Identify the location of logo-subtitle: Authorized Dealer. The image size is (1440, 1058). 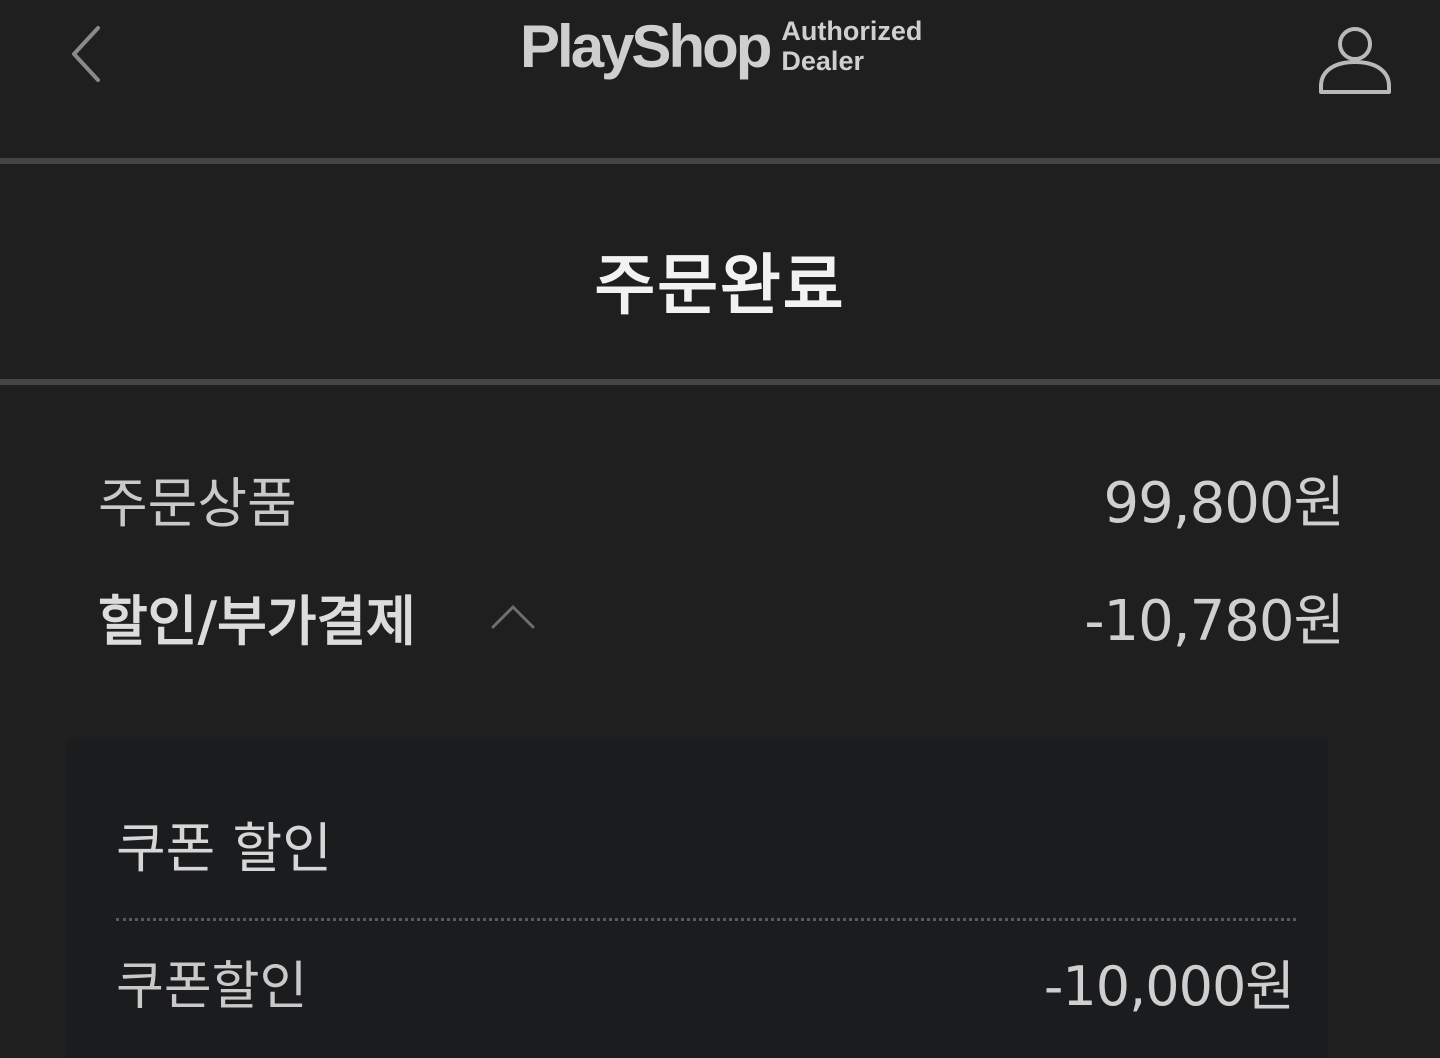
(851, 46).